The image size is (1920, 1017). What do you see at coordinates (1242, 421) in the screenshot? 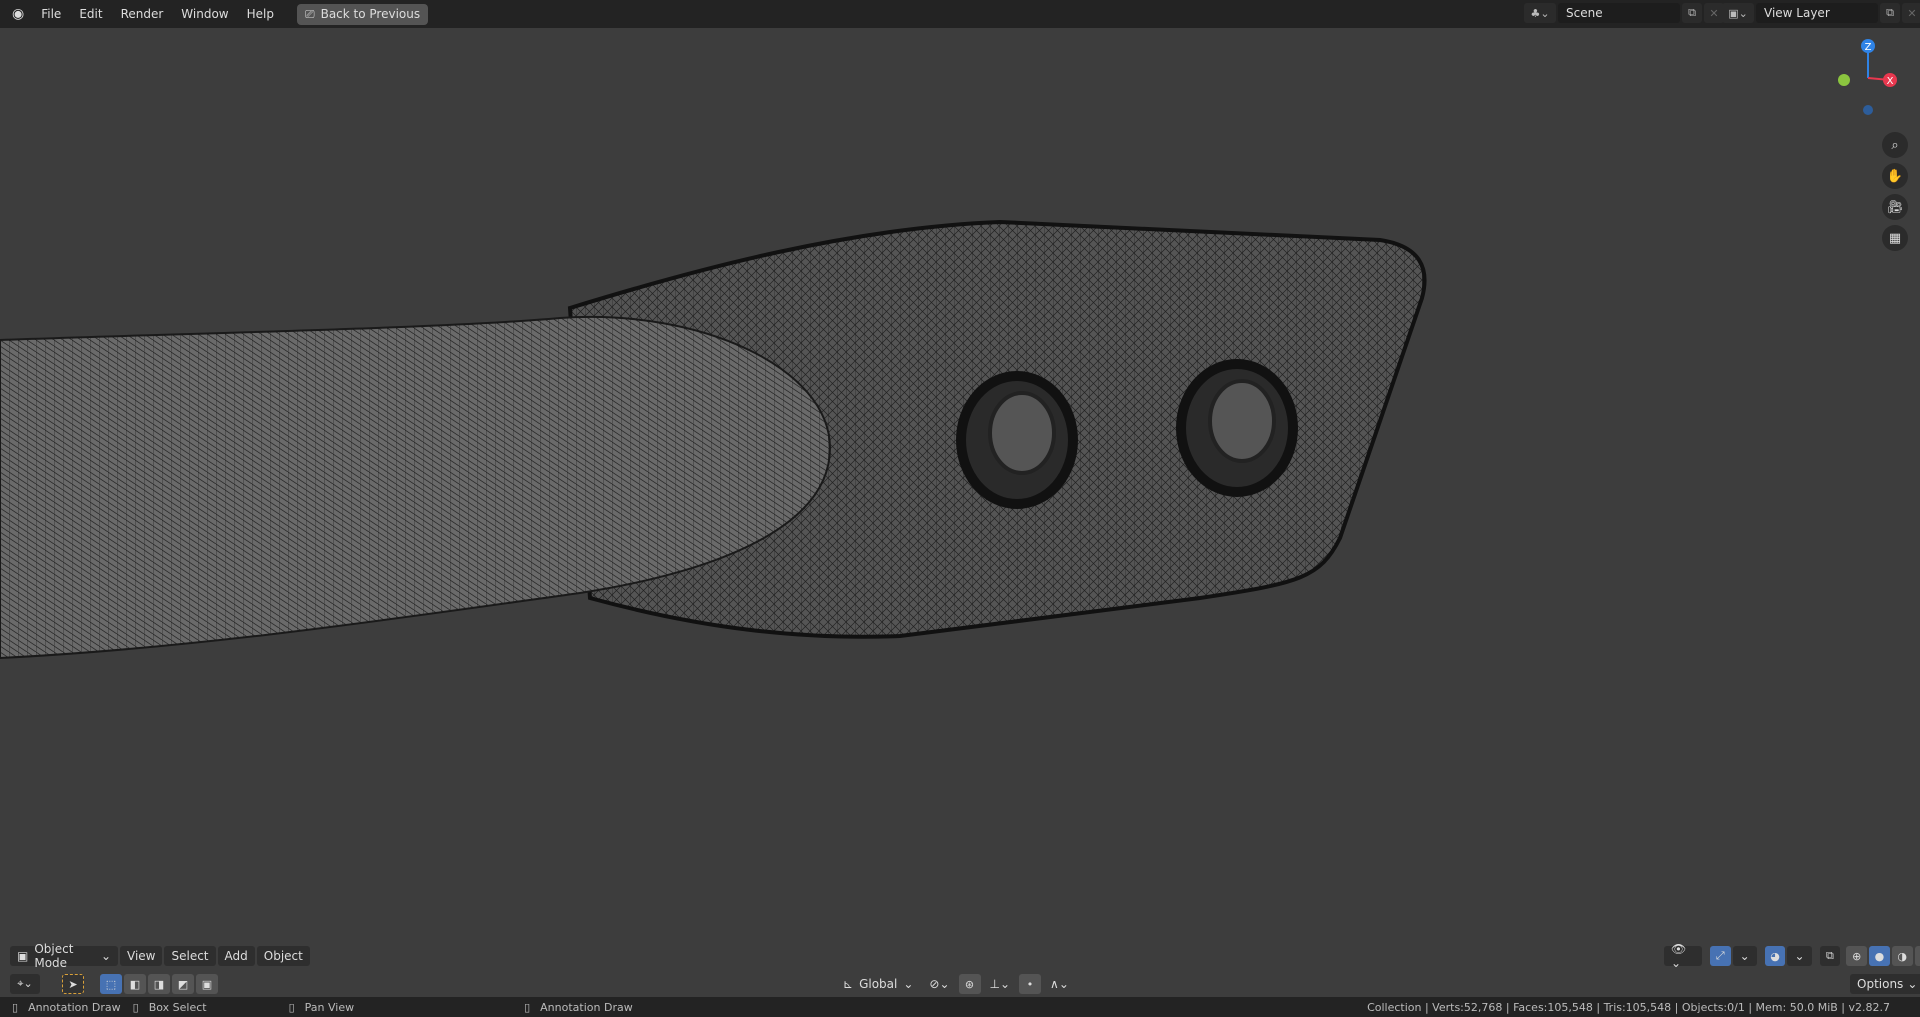
I see `hole-2-inner` at bounding box center [1242, 421].